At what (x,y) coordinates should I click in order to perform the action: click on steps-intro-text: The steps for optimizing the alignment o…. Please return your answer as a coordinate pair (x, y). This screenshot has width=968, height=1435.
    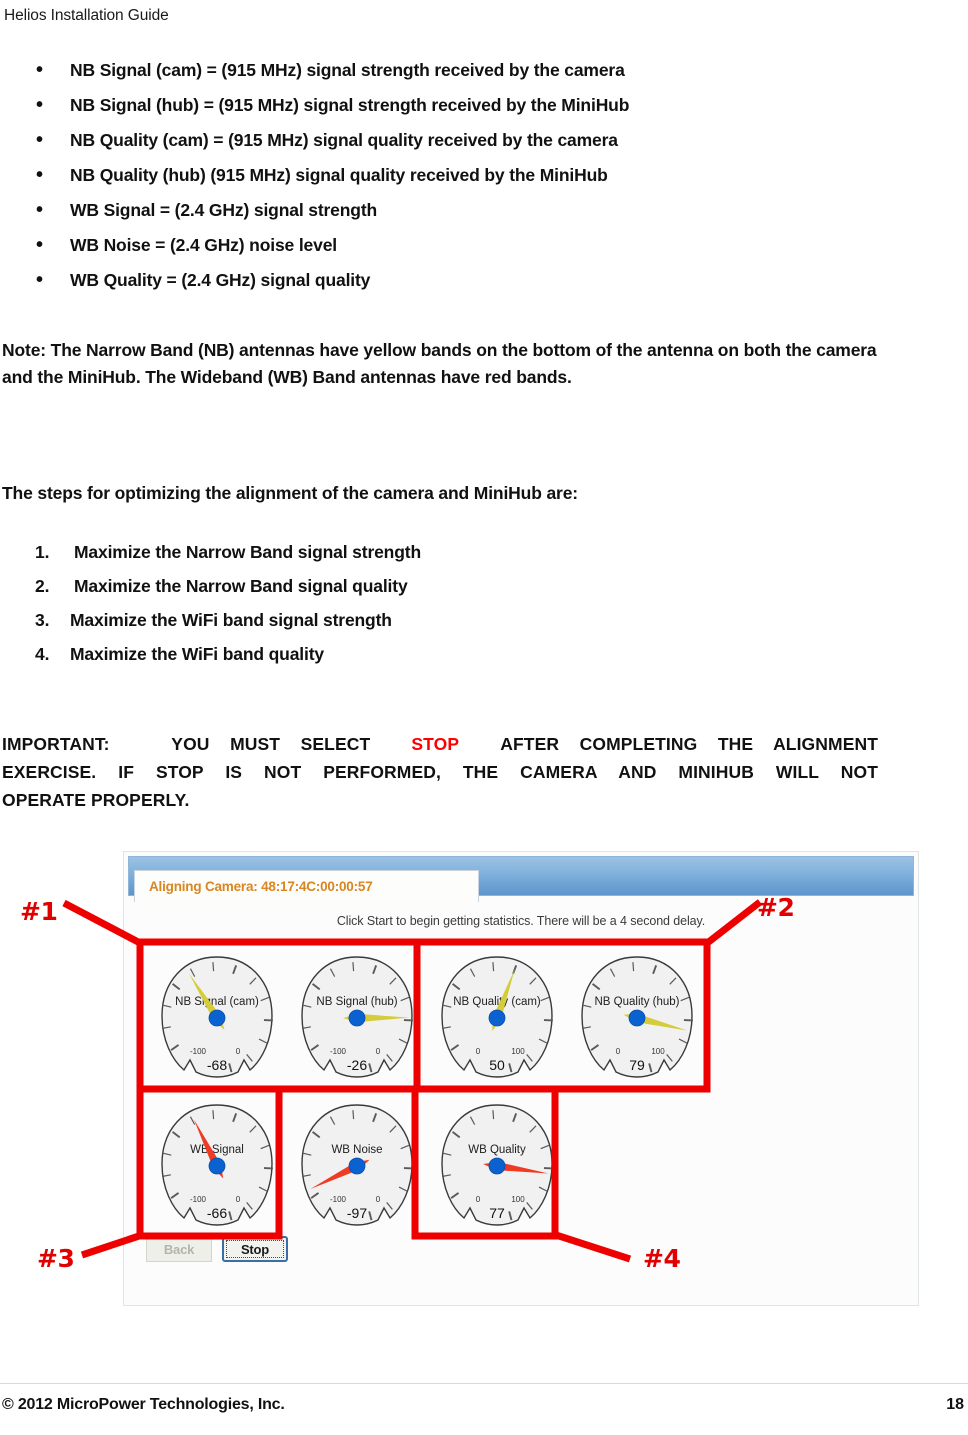
    Looking at the image, I should click on (290, 493).